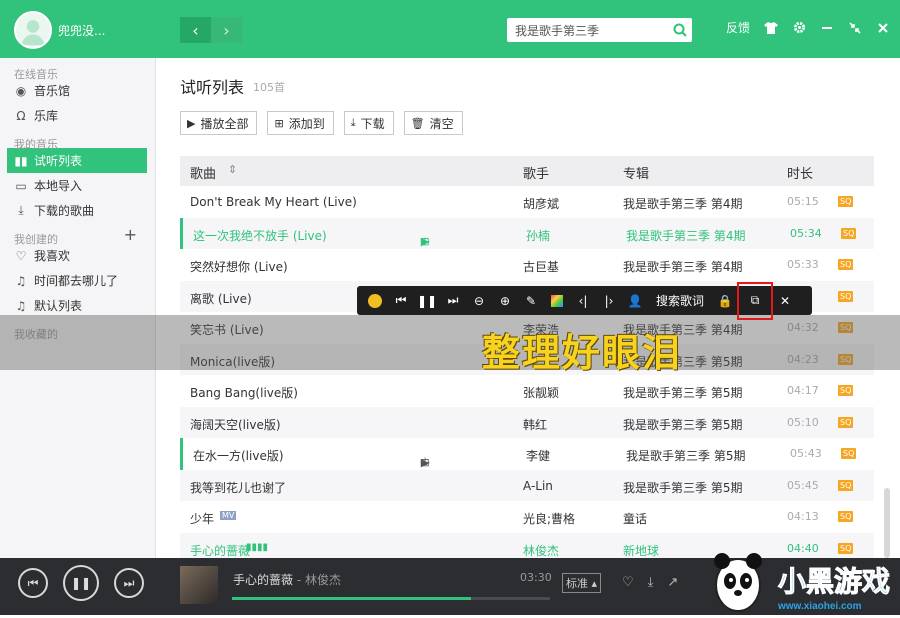 The image size is (900, 618). I want to click on tshirt-icon, so click(771, 28).